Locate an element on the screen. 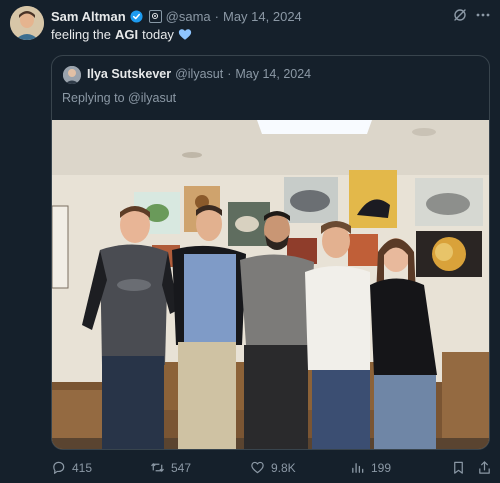 This screenshot has width=500, height=483. reply-icon is located at coordinates (59, 467).